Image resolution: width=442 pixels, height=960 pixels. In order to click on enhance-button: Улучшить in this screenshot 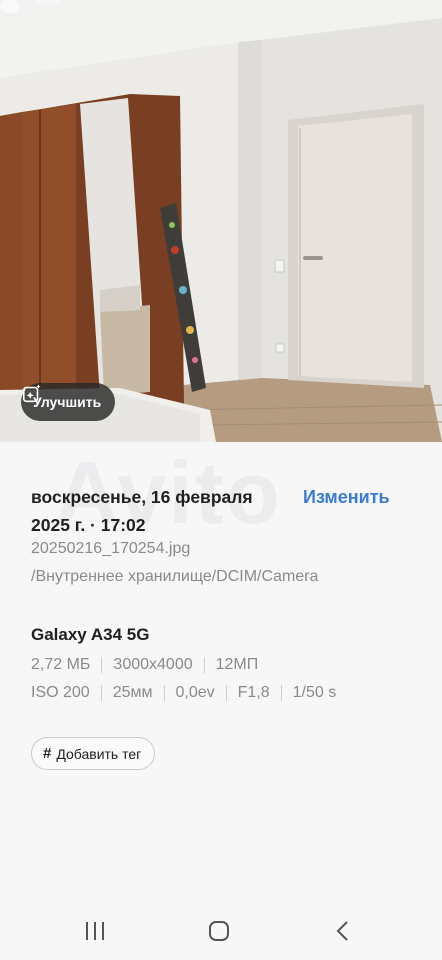, I will do `click(68, 402)`.